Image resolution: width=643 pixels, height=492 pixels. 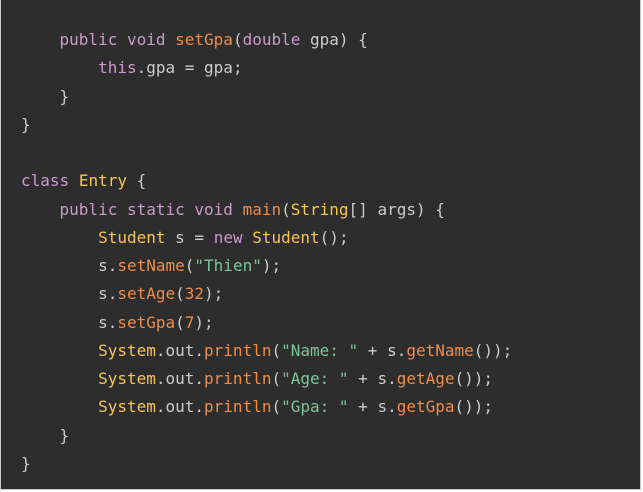 I want to click on code-line: s.setGpa(7);, so click(x=266, y=323).